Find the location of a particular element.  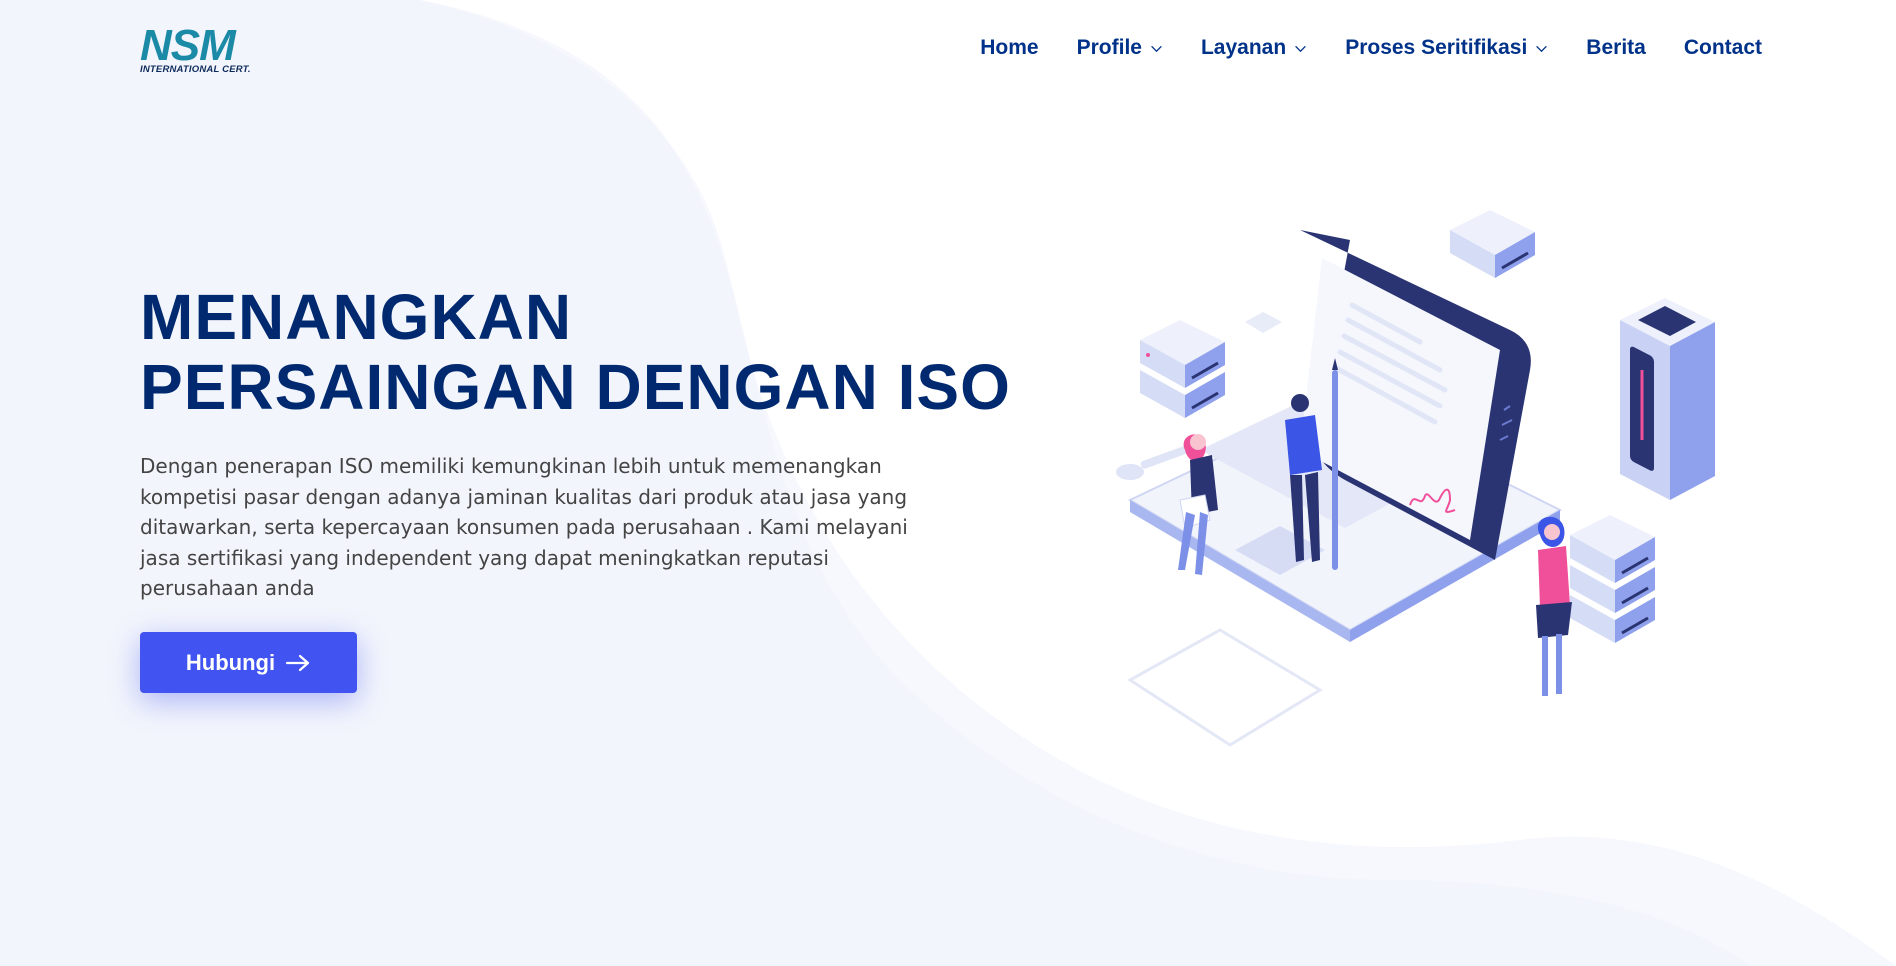

nav-item-profile: Profile is located at coordinates (1120, 48).